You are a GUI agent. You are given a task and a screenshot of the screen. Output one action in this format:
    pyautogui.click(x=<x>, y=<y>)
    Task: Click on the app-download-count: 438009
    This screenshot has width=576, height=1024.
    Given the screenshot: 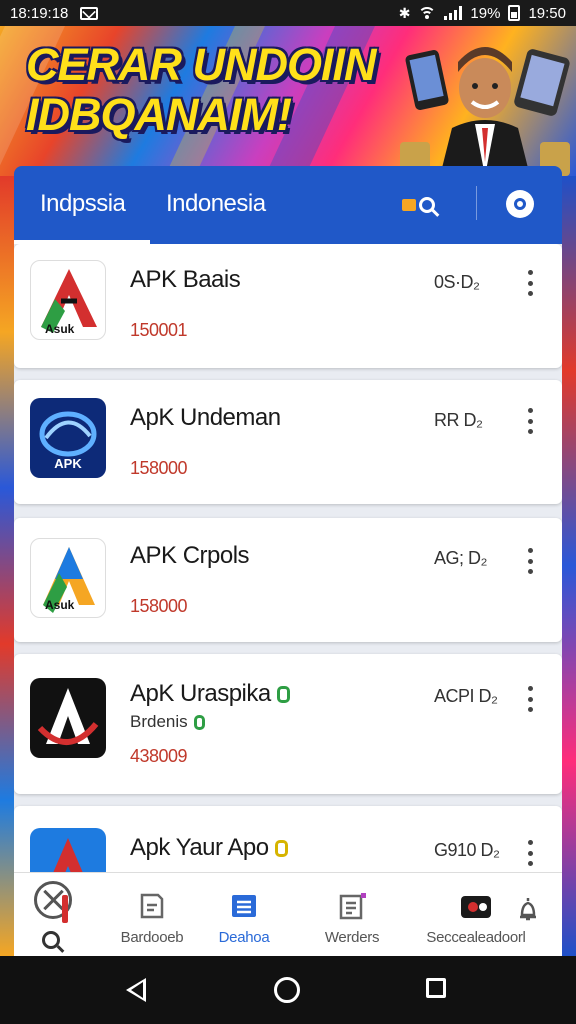 What is the action you would take?
    pyautogui.click(x=159, y=756)
    